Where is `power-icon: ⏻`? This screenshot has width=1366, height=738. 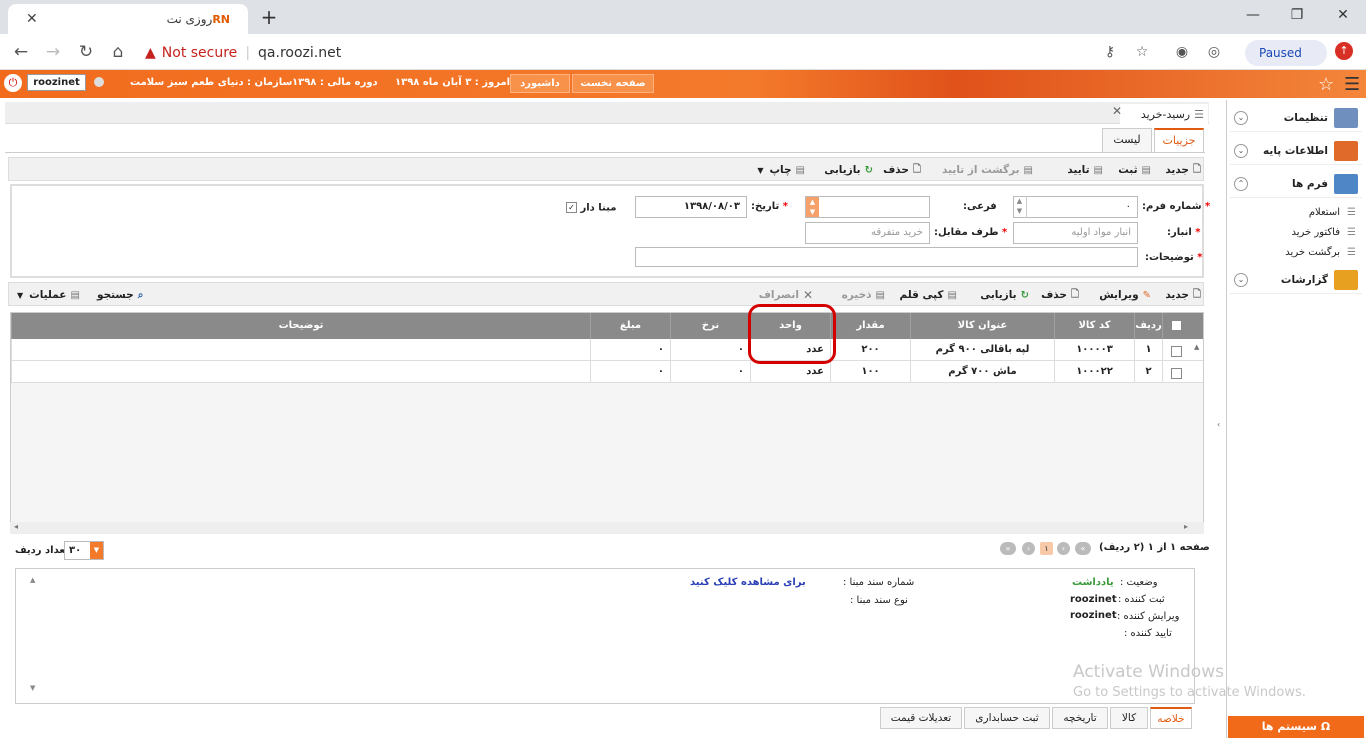
power-icon: ⏻ is located at coordinates (13, 83).